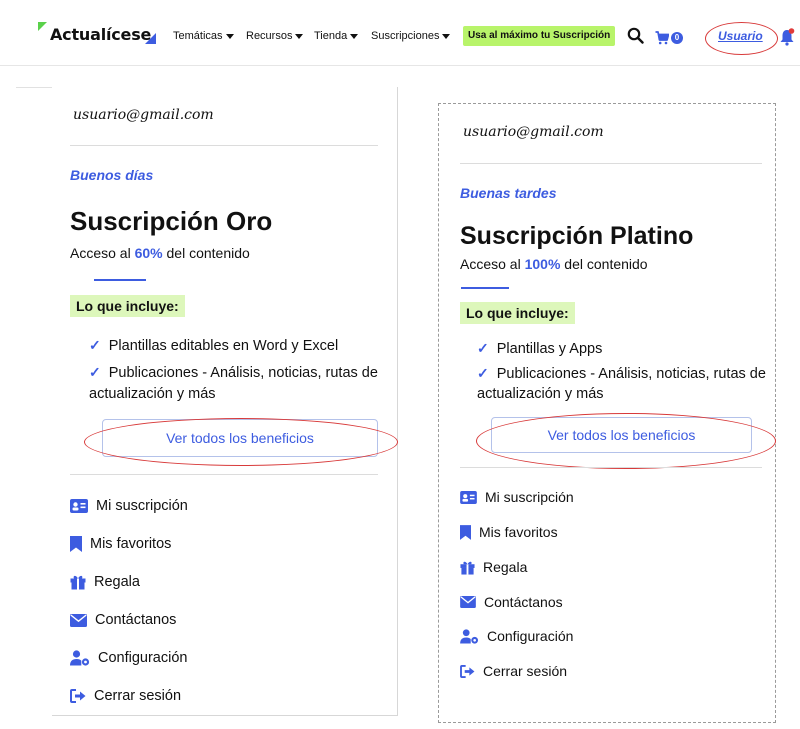 The width and height of the screenshot is (800, 729). Describe the element at coordinates (465, 532) in the screenshot. I see `bookmark-icon` at that location.